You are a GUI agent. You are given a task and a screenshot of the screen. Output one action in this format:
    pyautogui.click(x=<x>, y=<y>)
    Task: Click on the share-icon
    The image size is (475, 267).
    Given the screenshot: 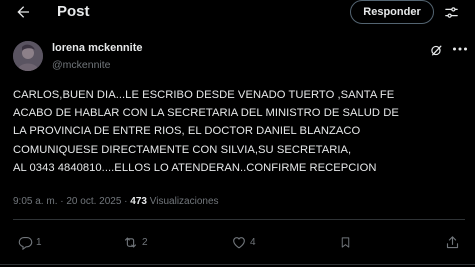 What is the action you would take?
    pyautogui.click(x=452, y=241)
    